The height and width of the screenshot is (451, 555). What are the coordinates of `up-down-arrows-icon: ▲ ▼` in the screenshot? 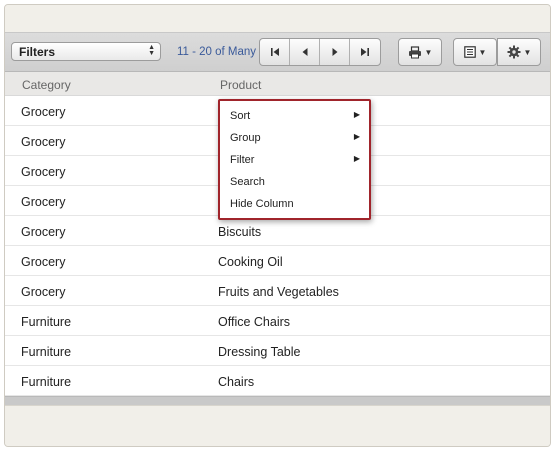 It's located at (151, 50).